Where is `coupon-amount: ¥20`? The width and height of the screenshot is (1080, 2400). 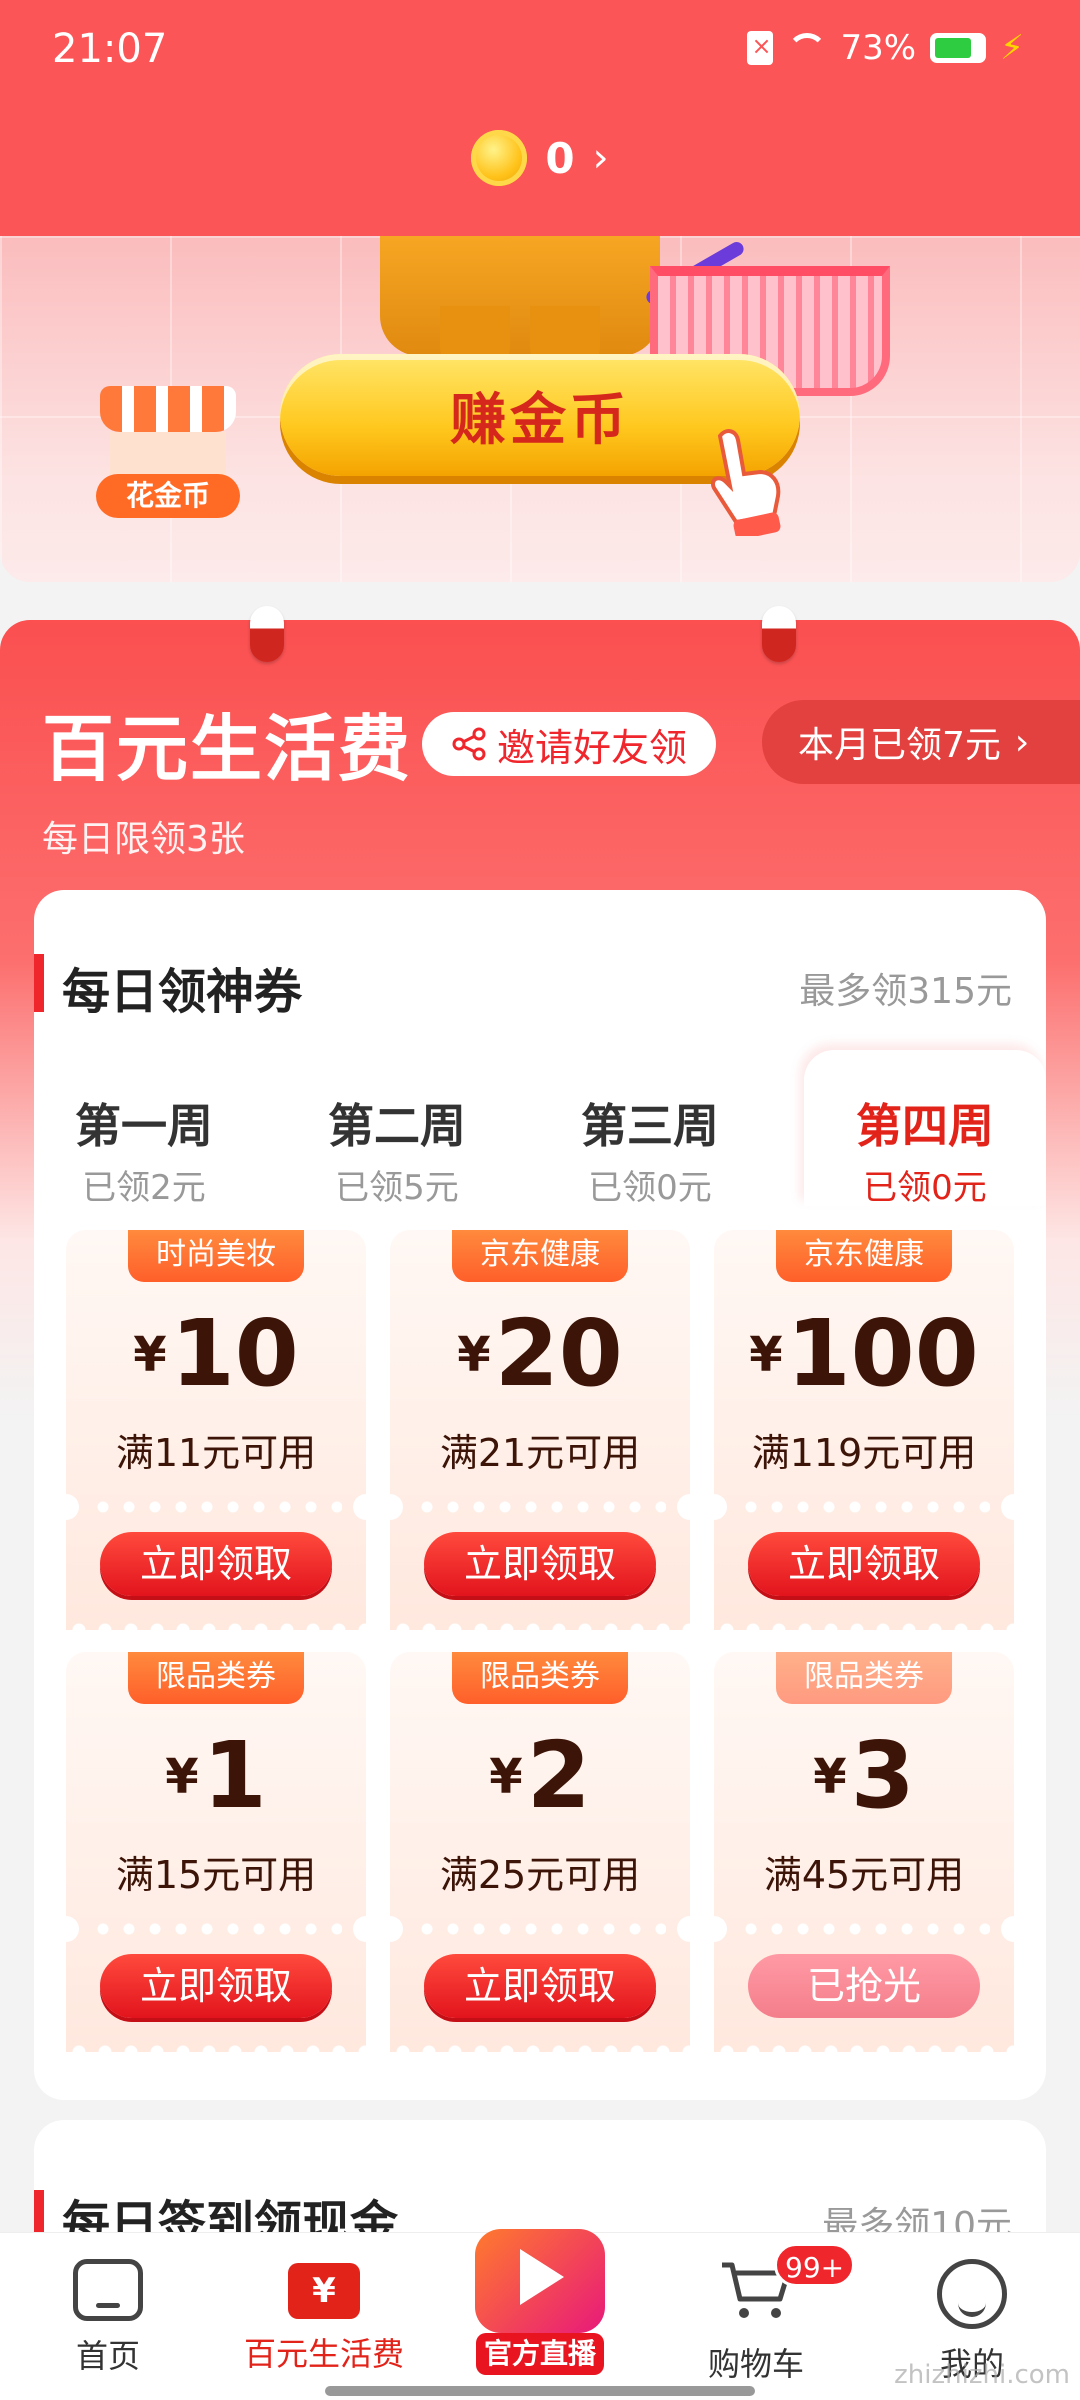
coupon-amount: ¥20 is located at coordinates (540, 1353).